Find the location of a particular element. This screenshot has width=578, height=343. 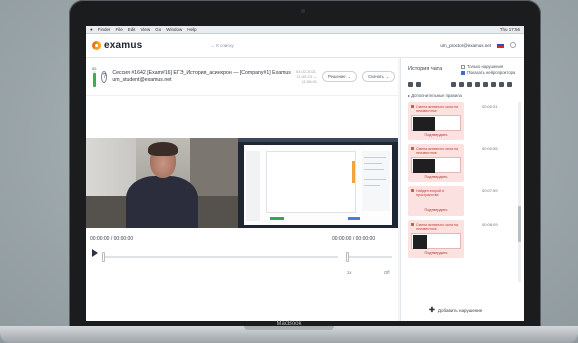

decision-button: Решение ⌄ is located at coordinates (340, 76).